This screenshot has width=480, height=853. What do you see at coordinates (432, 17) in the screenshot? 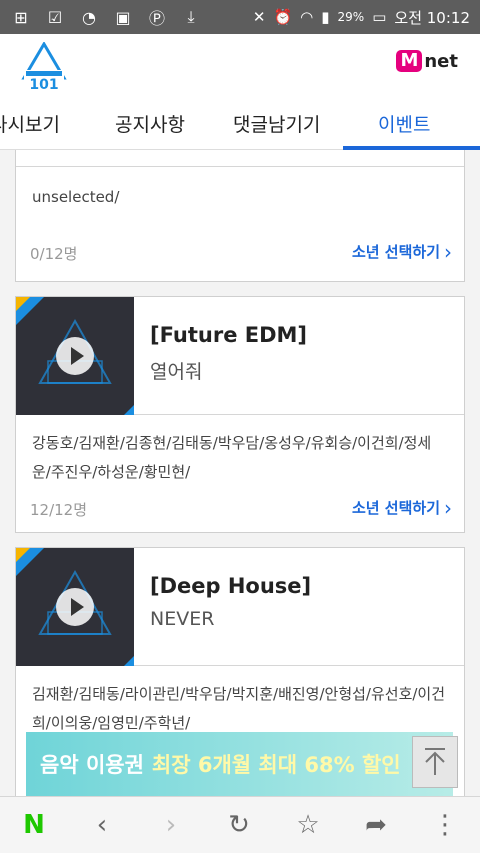
I see `clock: 오전 10:12` at bounding box center [432, 17].